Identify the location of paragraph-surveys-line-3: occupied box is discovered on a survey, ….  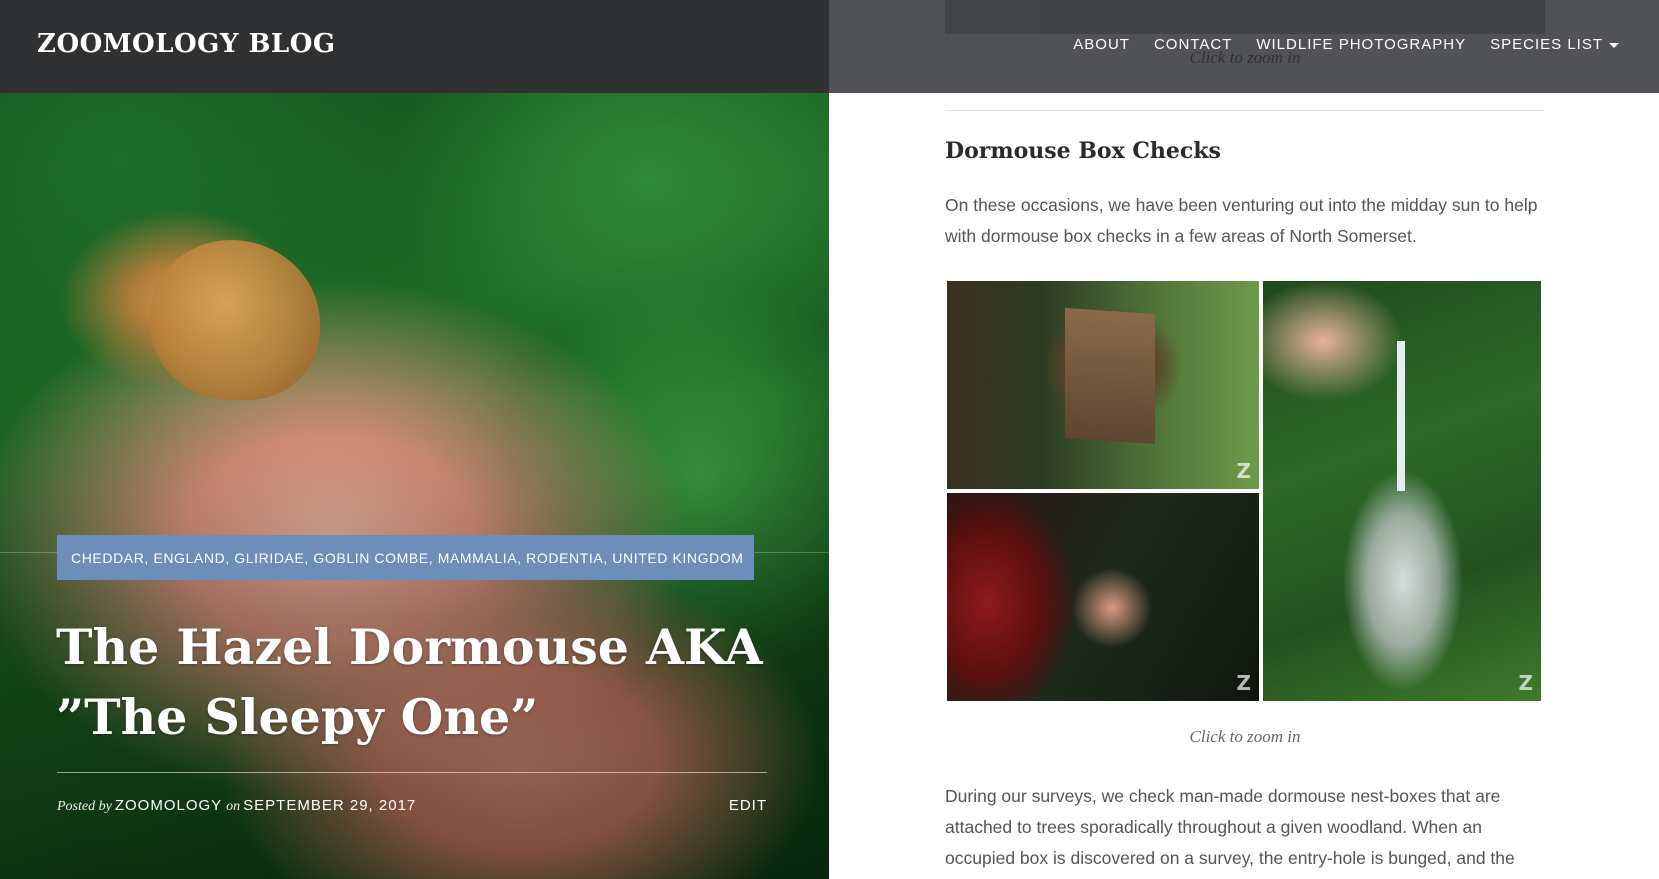
(1230, 858).